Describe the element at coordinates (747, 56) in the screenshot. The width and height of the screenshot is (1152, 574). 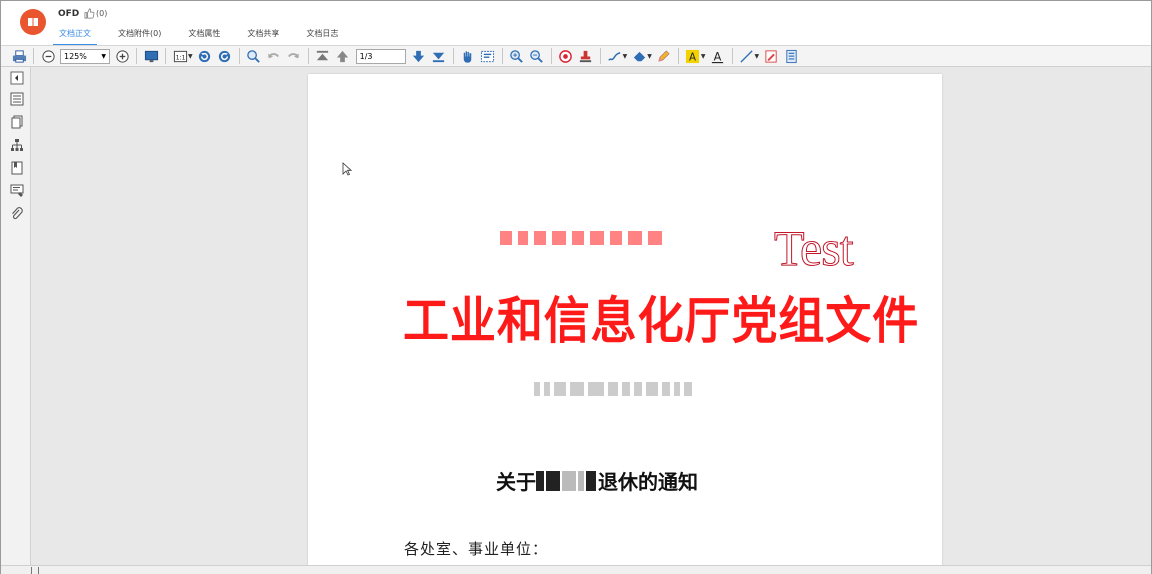
I see `line-tool-button` at that location.